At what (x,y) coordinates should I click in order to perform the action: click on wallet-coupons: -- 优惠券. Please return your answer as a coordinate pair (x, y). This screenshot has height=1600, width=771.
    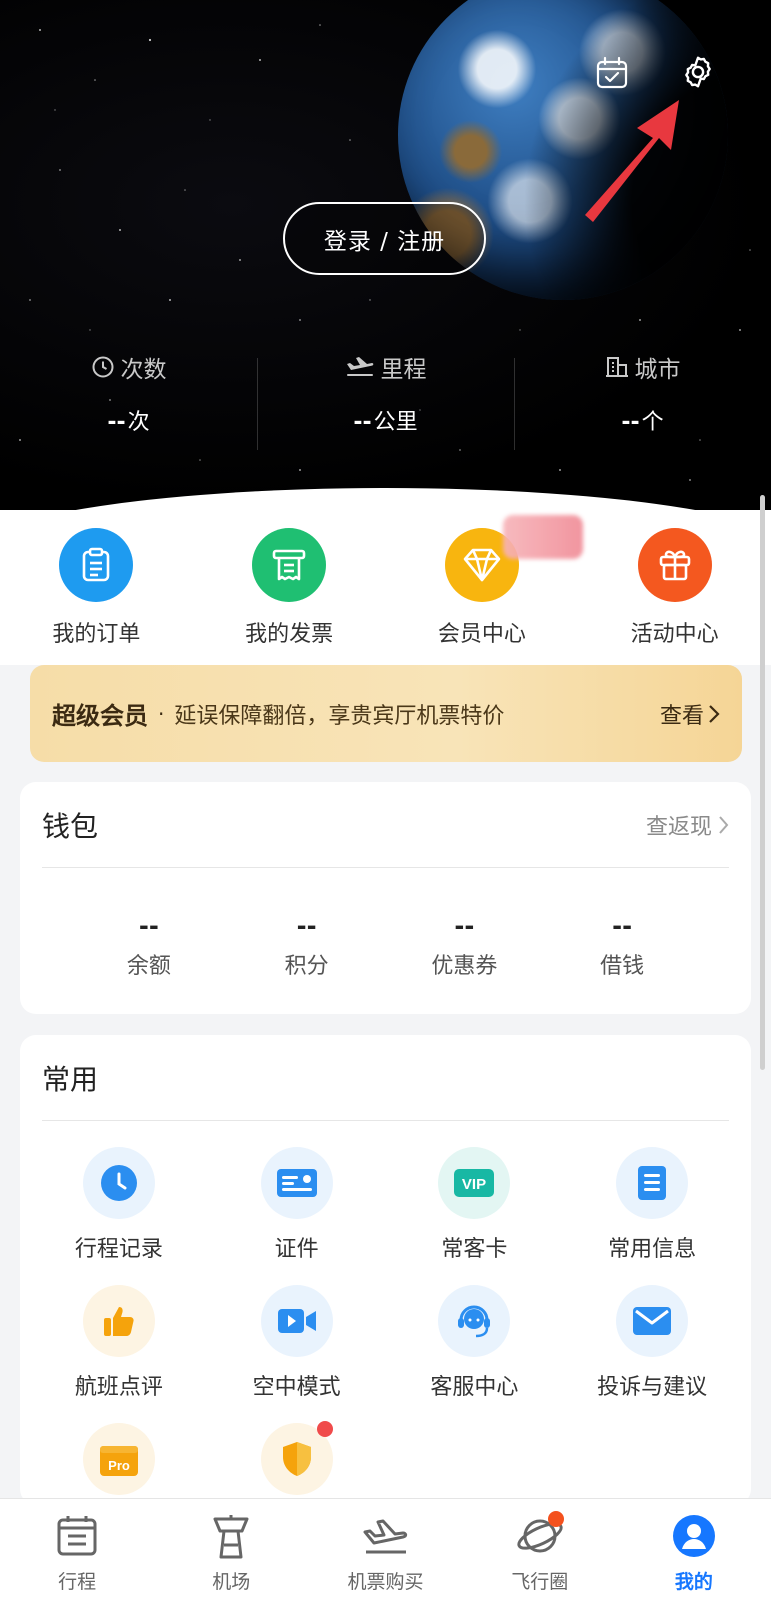
    Looking at the image, I should click on (465, 946).